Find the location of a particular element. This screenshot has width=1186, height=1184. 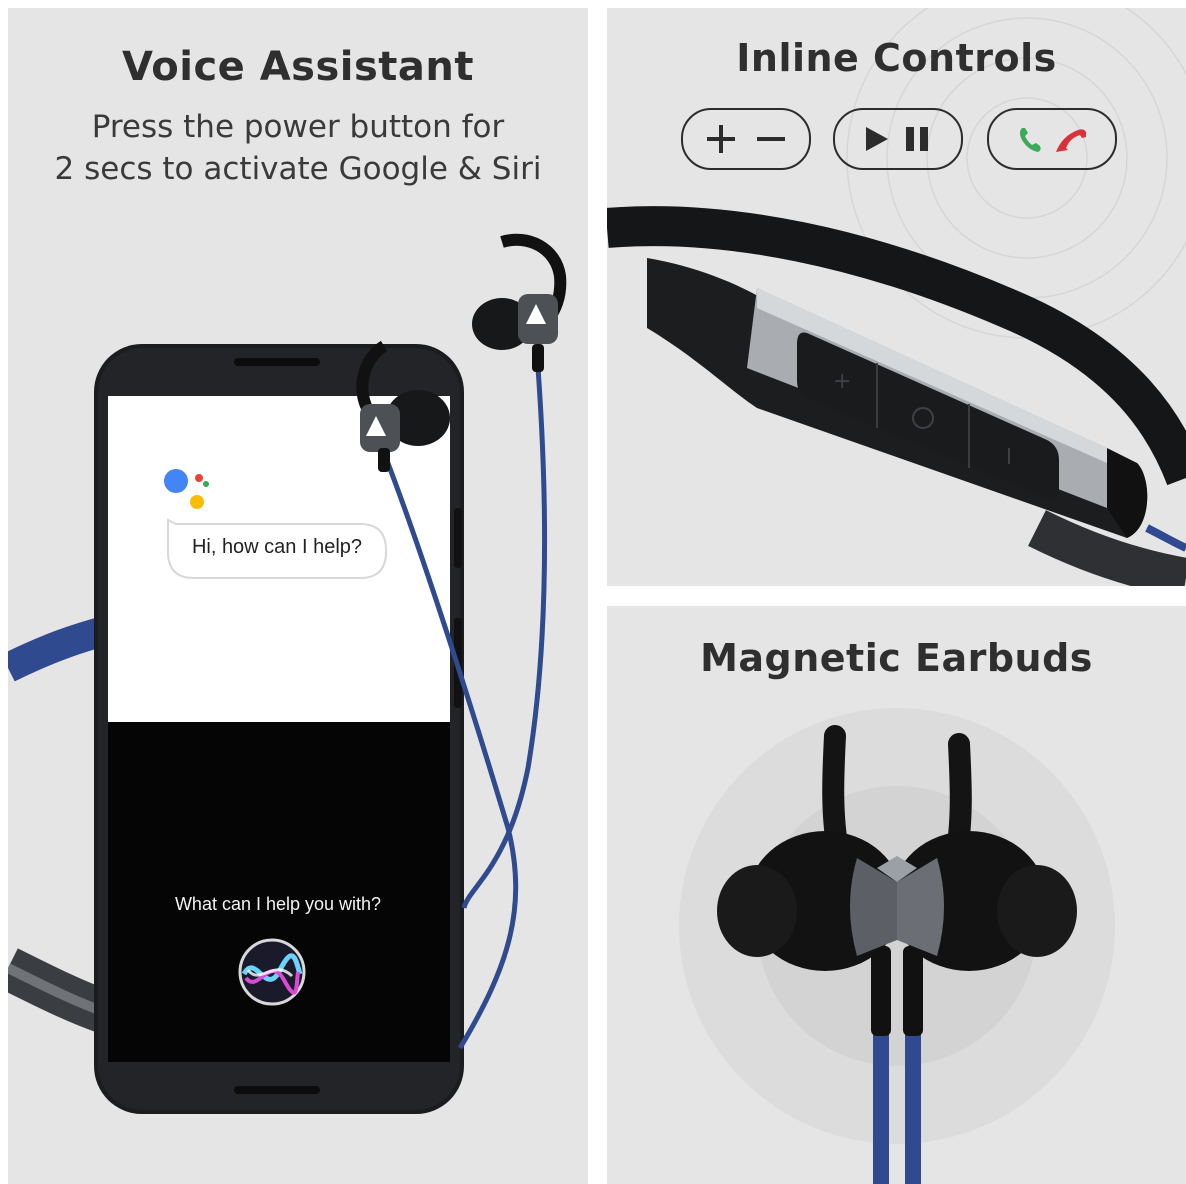

plus-minus-icon is located at coordinates (746, 139).